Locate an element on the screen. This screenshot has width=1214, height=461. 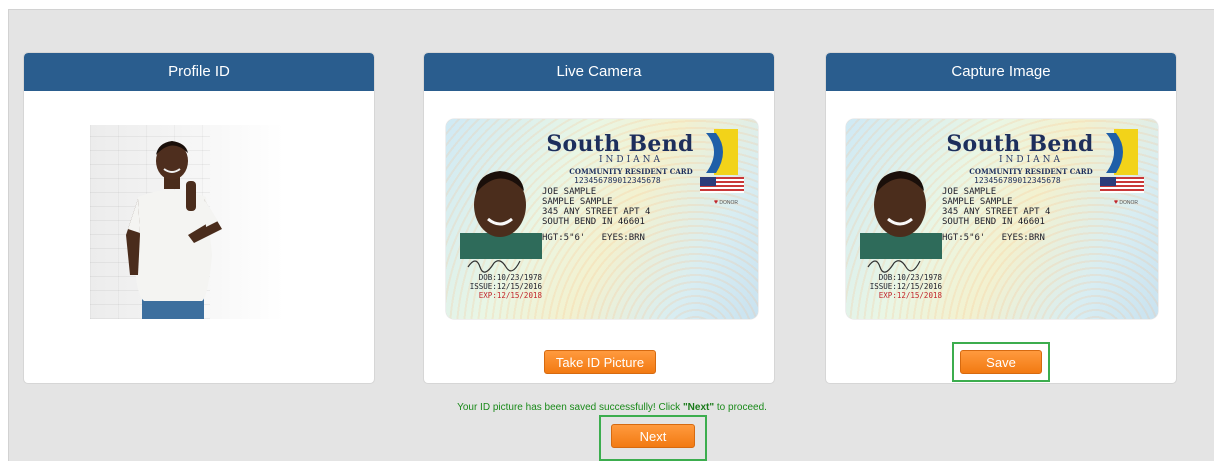
profile-photo is located at coordinates (187, 222).